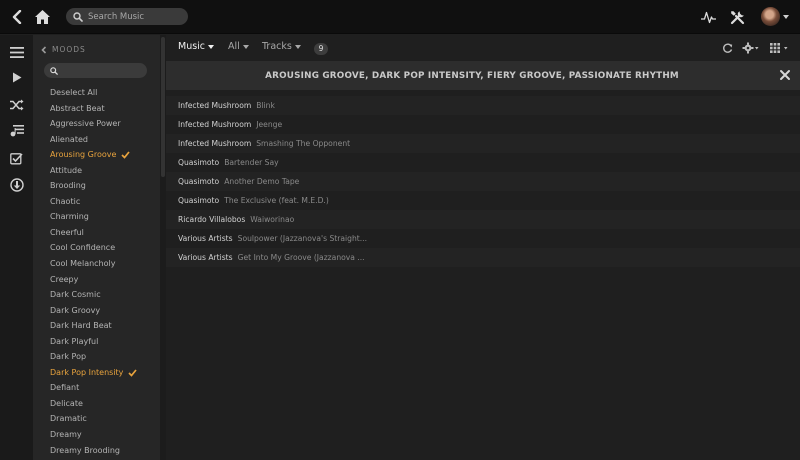  I want to click on mood-item: Dark Hard Beat, so click(93, 326).